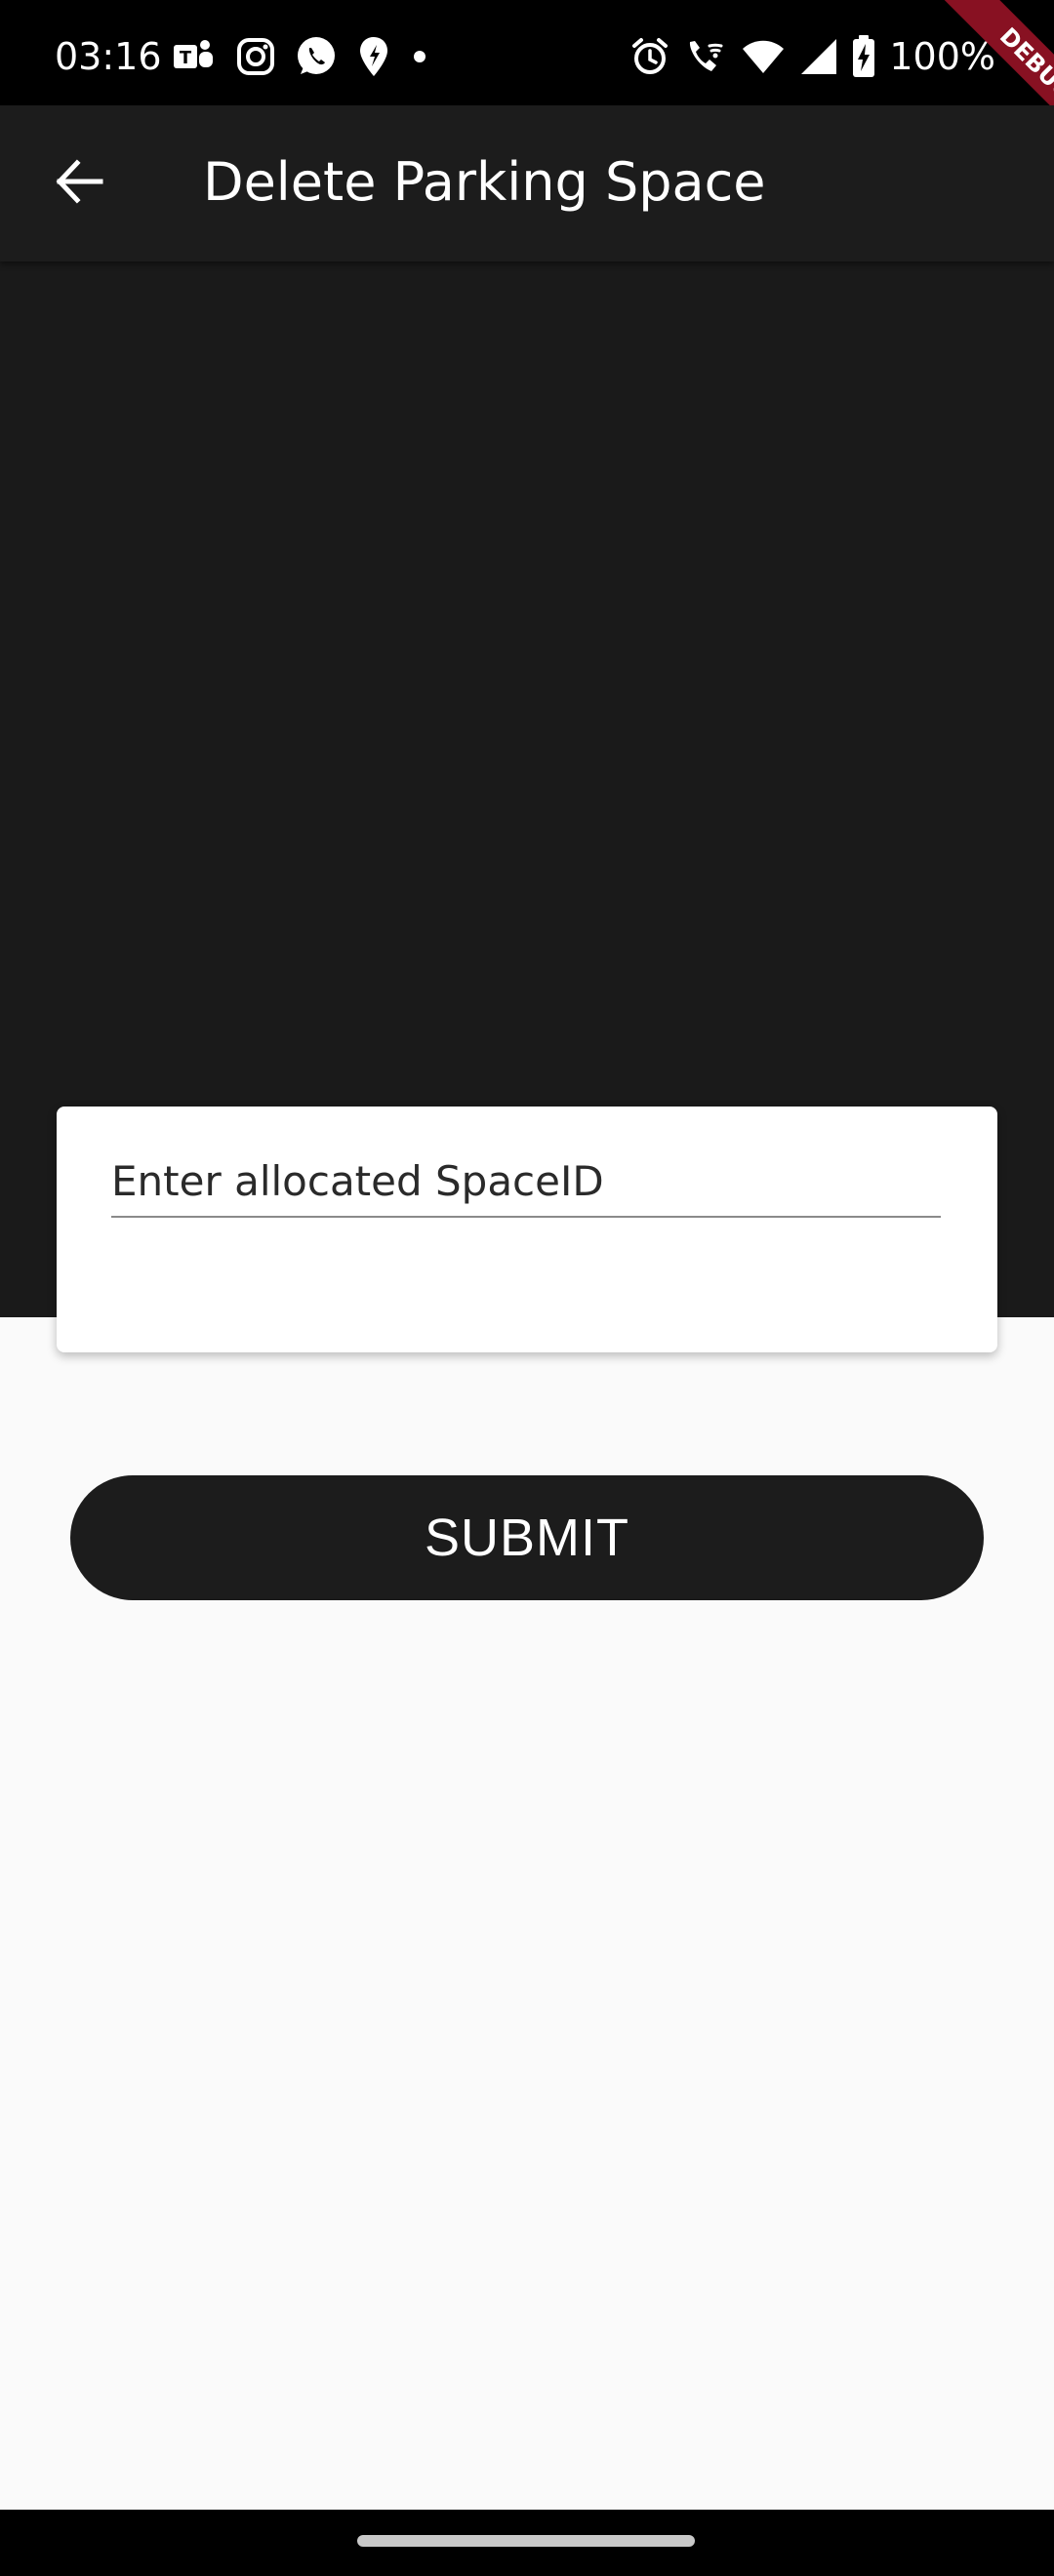 The image size is (1054, 2576). Describe the element at coordinates (649, 56) in the screenshot. I see `alarm-icon` at that location.